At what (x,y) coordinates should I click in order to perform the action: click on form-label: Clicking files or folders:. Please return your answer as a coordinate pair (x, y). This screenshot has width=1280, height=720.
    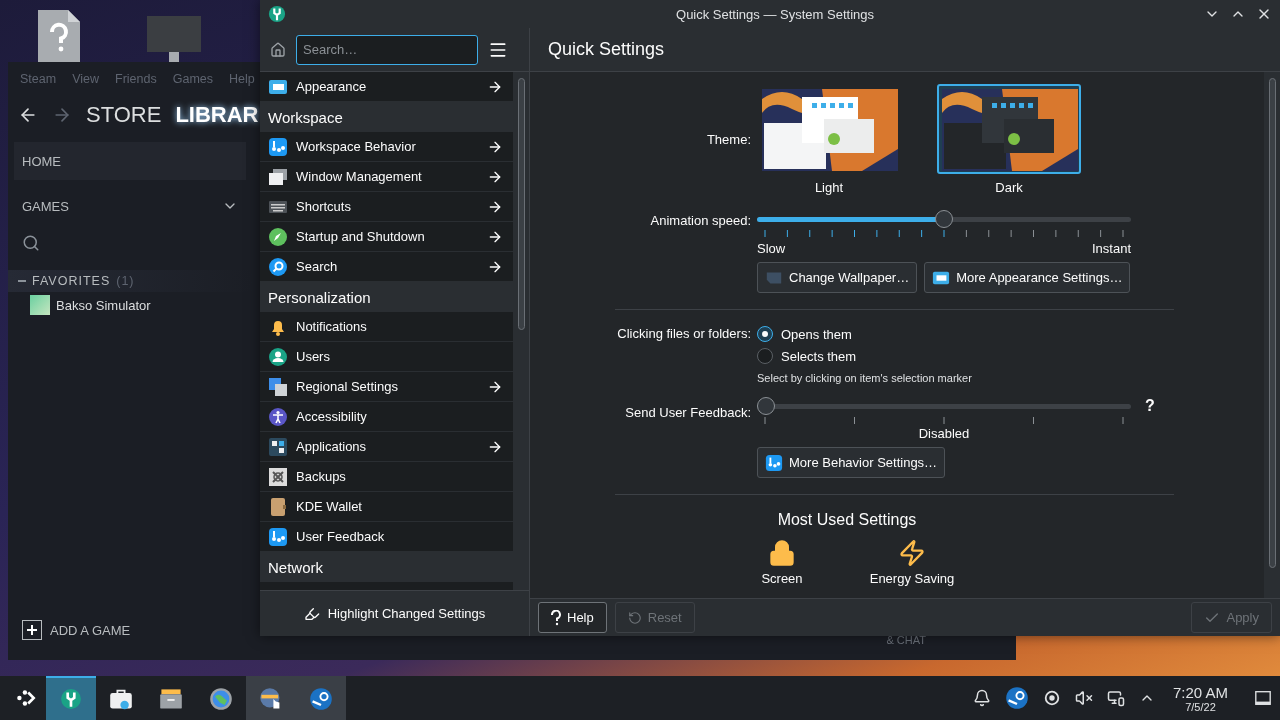
    Looking at the image, I should click on (684, 333).